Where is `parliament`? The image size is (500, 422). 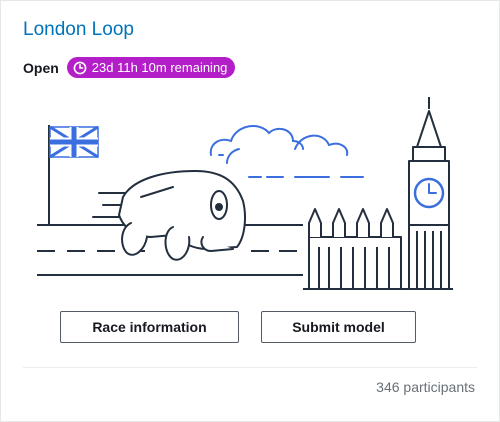
parliament is located at coordinates (355, 249).